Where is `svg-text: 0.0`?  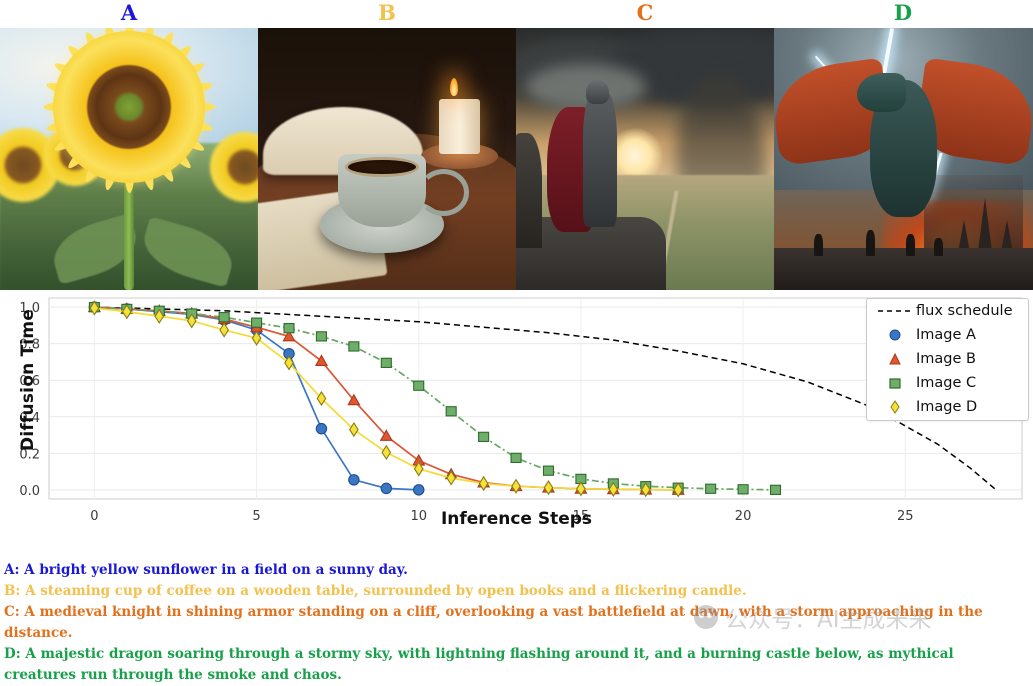
svg-text: 0.0 is located at coordinates (29, 491).